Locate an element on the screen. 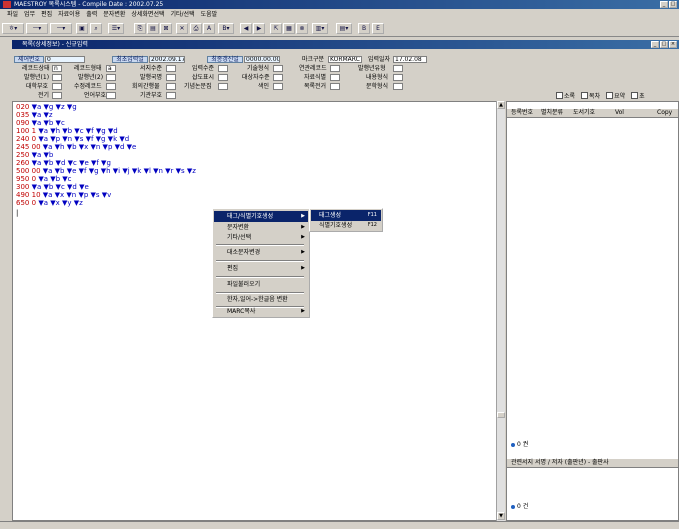 This screenshot has height=529, width=679. save-icon: ▣ is located at coordinates (82, 28).